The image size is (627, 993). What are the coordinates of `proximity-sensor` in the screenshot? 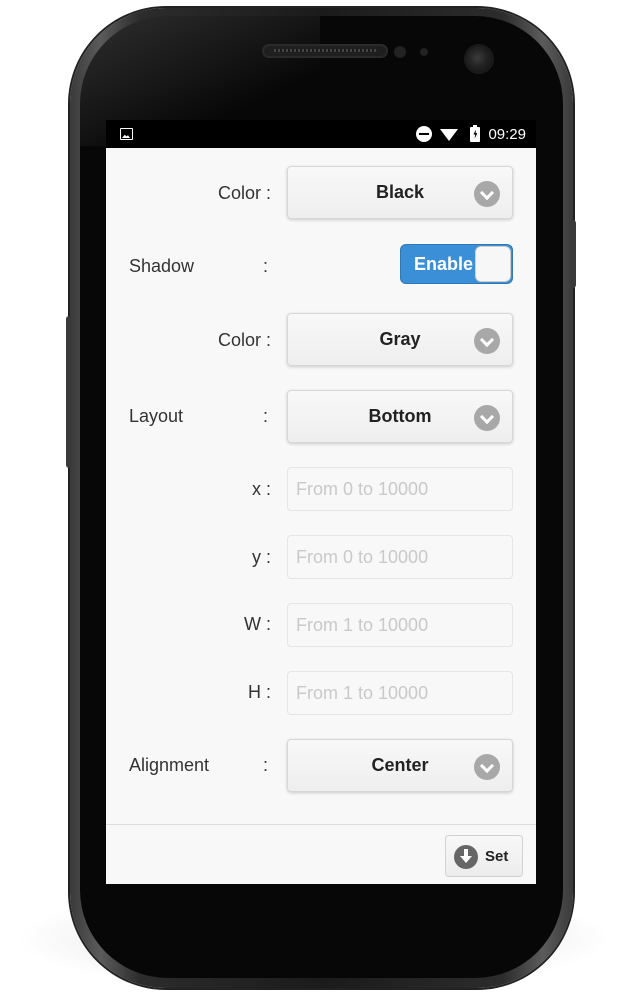 It's located at (400, 52).